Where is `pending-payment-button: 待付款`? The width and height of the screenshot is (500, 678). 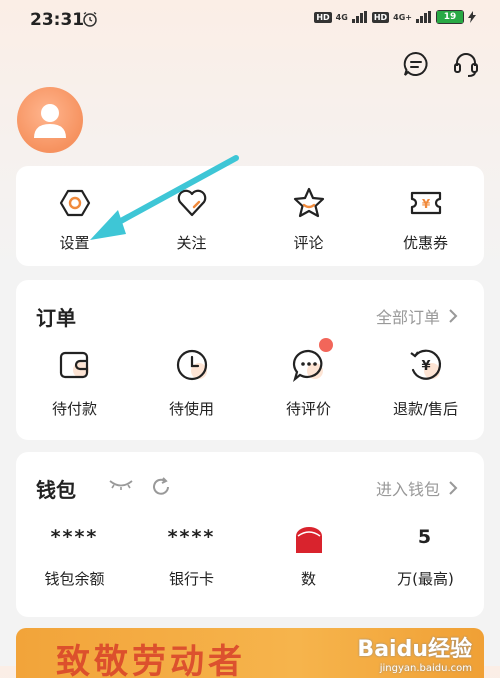 pending-payment-button: 待付款 is located at coordinates (74, 382).